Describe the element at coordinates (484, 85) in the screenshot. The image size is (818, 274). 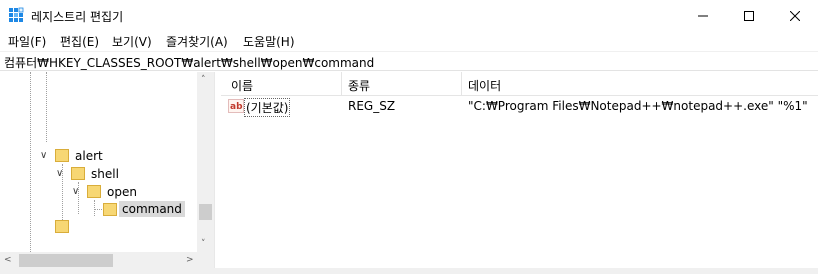
I see `column-header-data: 데이터` at that location.